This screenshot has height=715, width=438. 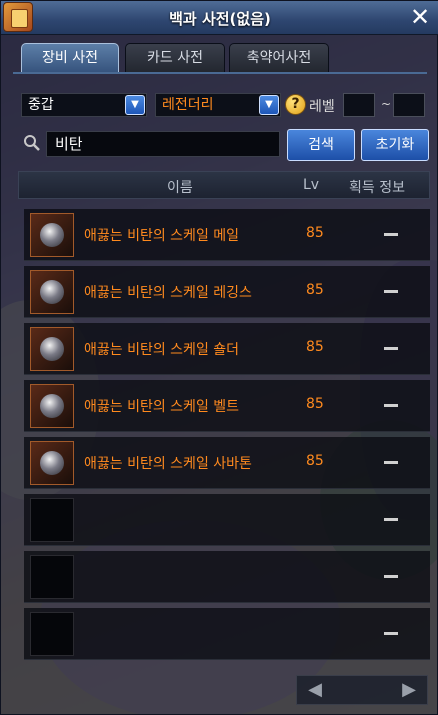 I want to click on rarity-select: 레전더리 ▼, so click(x=218, y=105).